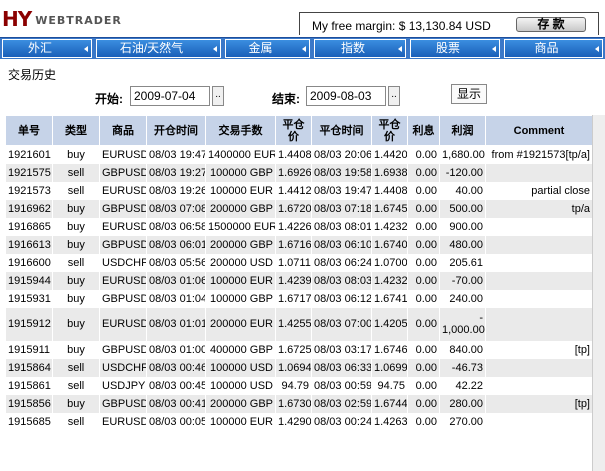 The height and width of the screenshot is (471, 605). I want to click on table-cell: 100000 USD, so click(240, 367).